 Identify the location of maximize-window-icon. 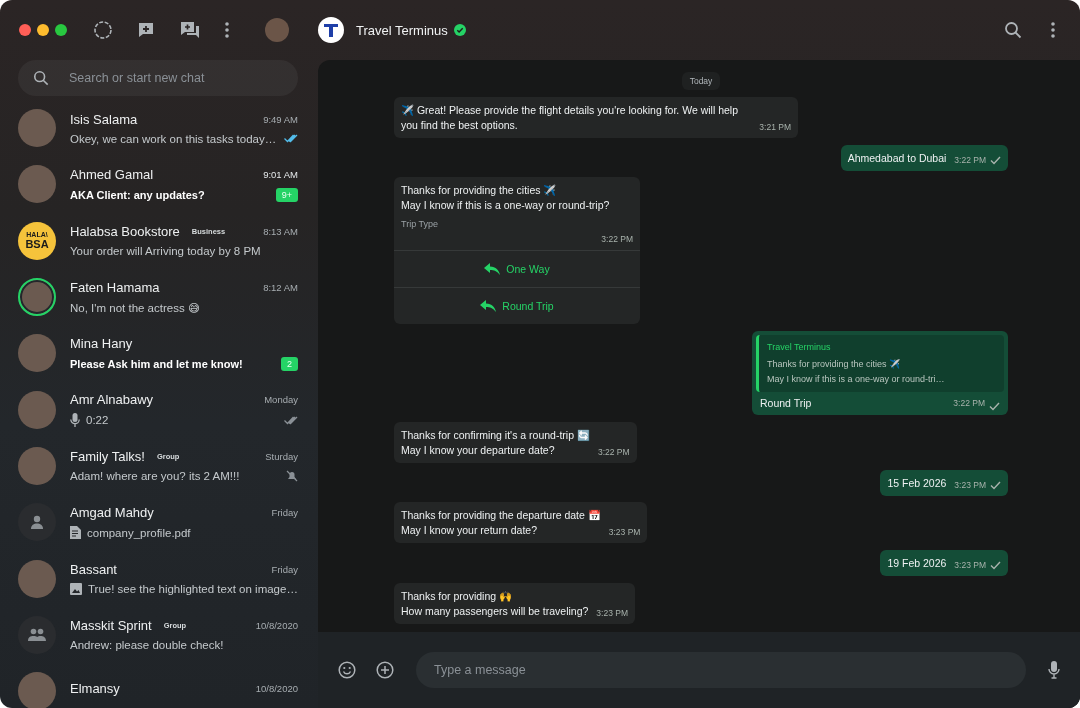
(61, 30).